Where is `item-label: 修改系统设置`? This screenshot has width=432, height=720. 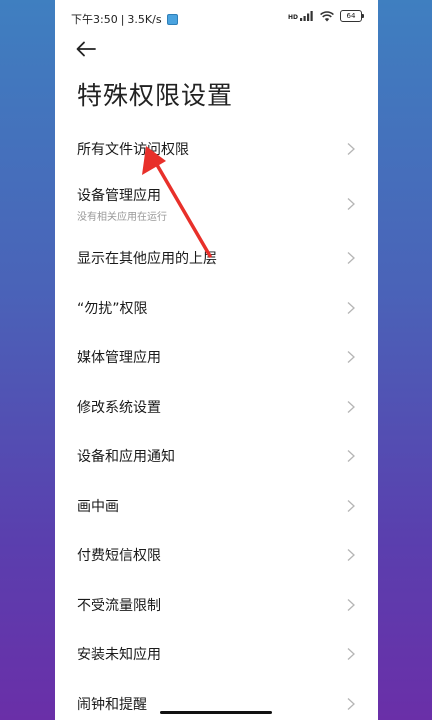
item-label: 修改系统设置 is located at coordinates (119, 407).